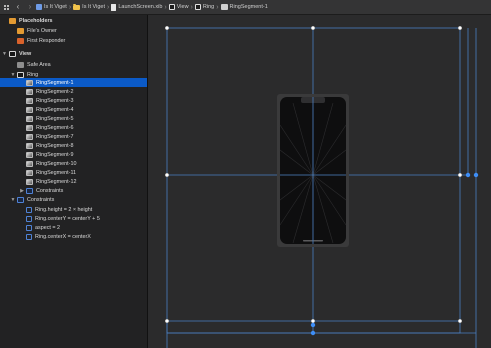 The height and width of the screenshot is (348, 491). Describe the element at coordinates (39, 7) in the screenshot. I see `app-icon` at that location.